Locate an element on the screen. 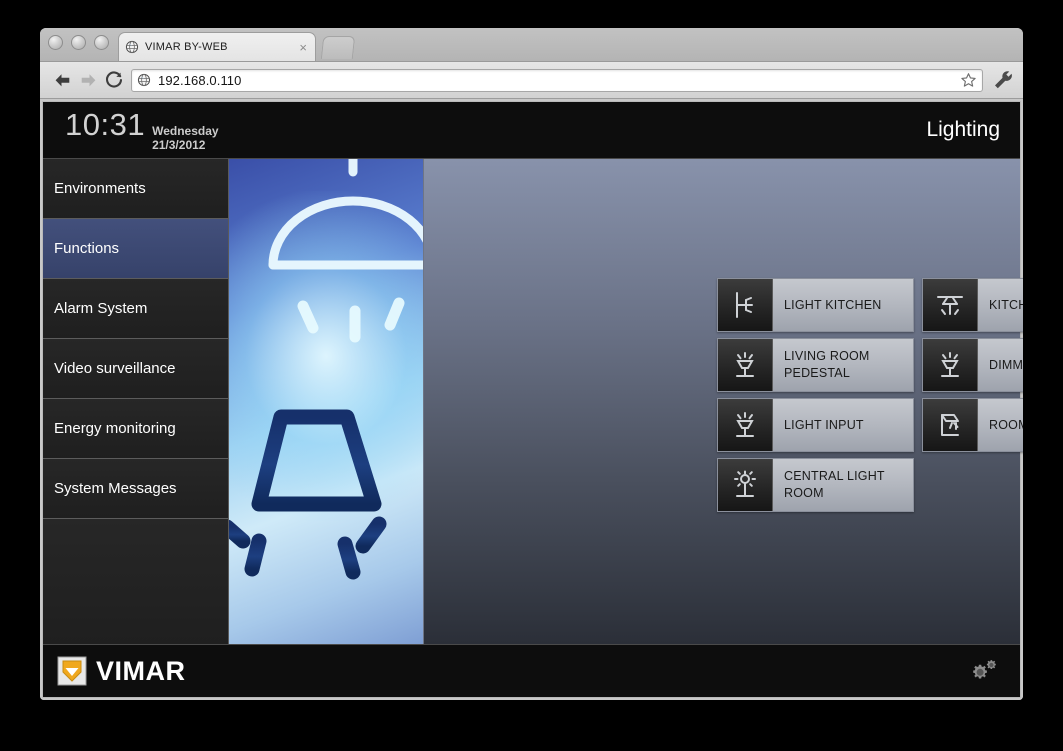  vimar-shield-logo is located at coordinates (72, 671).